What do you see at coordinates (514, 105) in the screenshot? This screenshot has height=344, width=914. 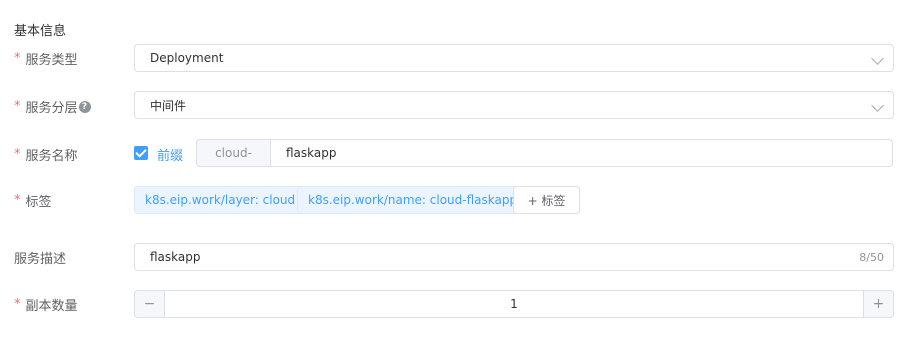 I see `service-layer-select: 中间件` at bounding box center [514, 105].